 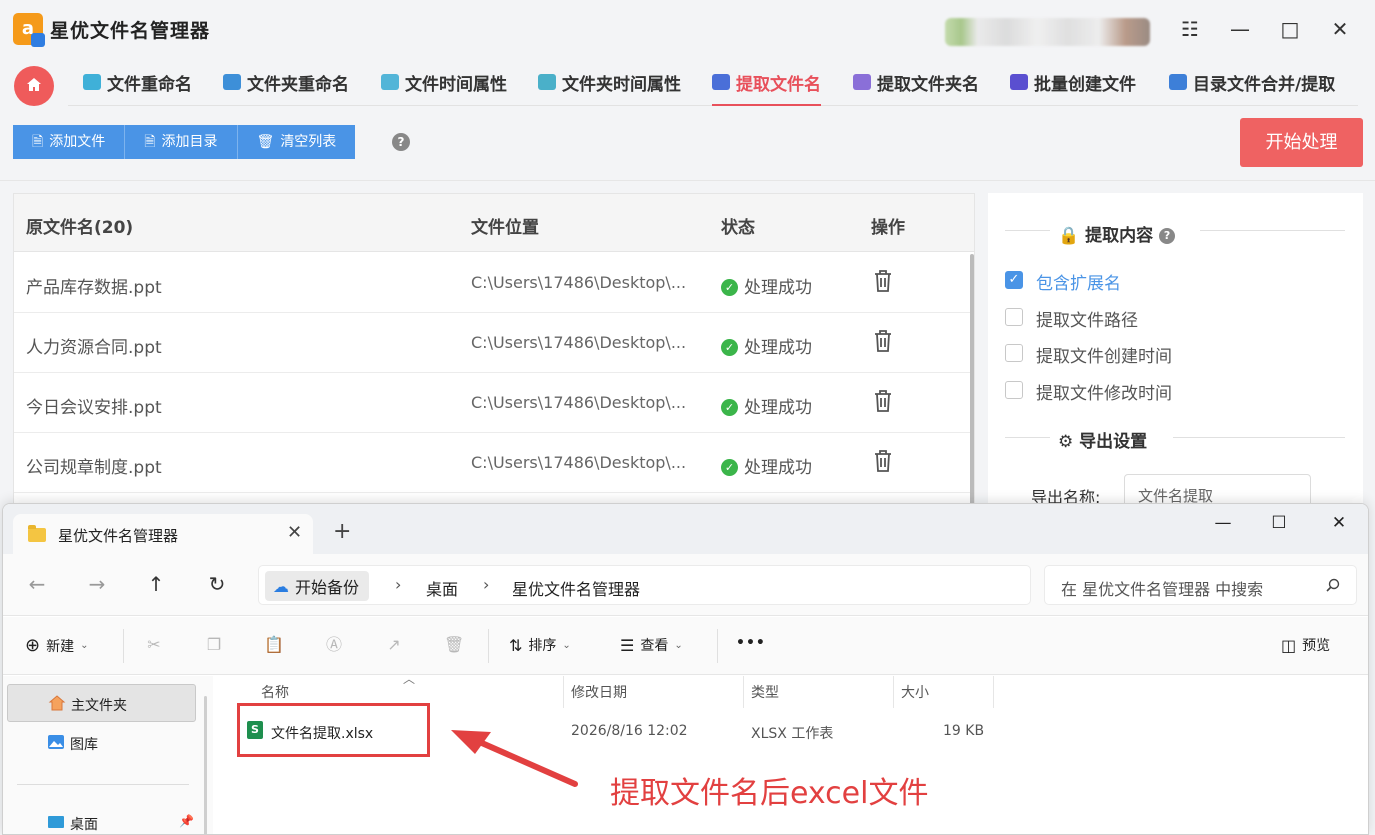 What do you see at coordinates (56, 742) in the screenshot?
I see `gallery-icon` at bounding box center [56, 742].